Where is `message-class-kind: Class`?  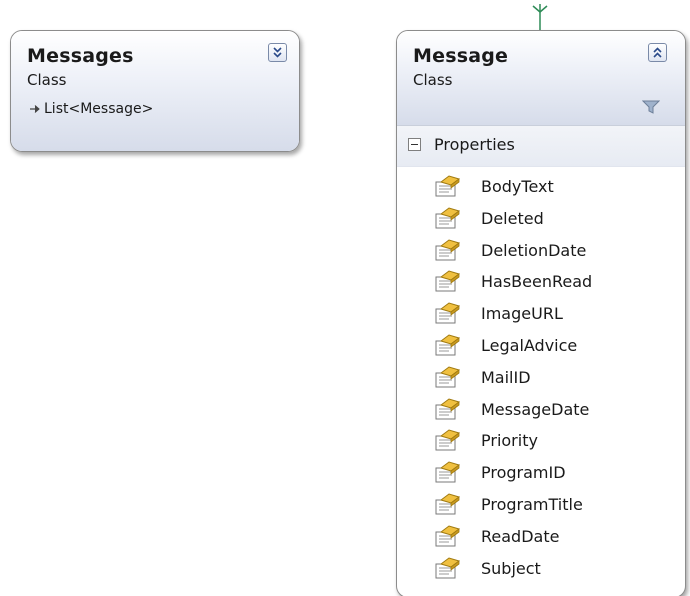 message-class-kind: Class is located at coordinates (433, 80).